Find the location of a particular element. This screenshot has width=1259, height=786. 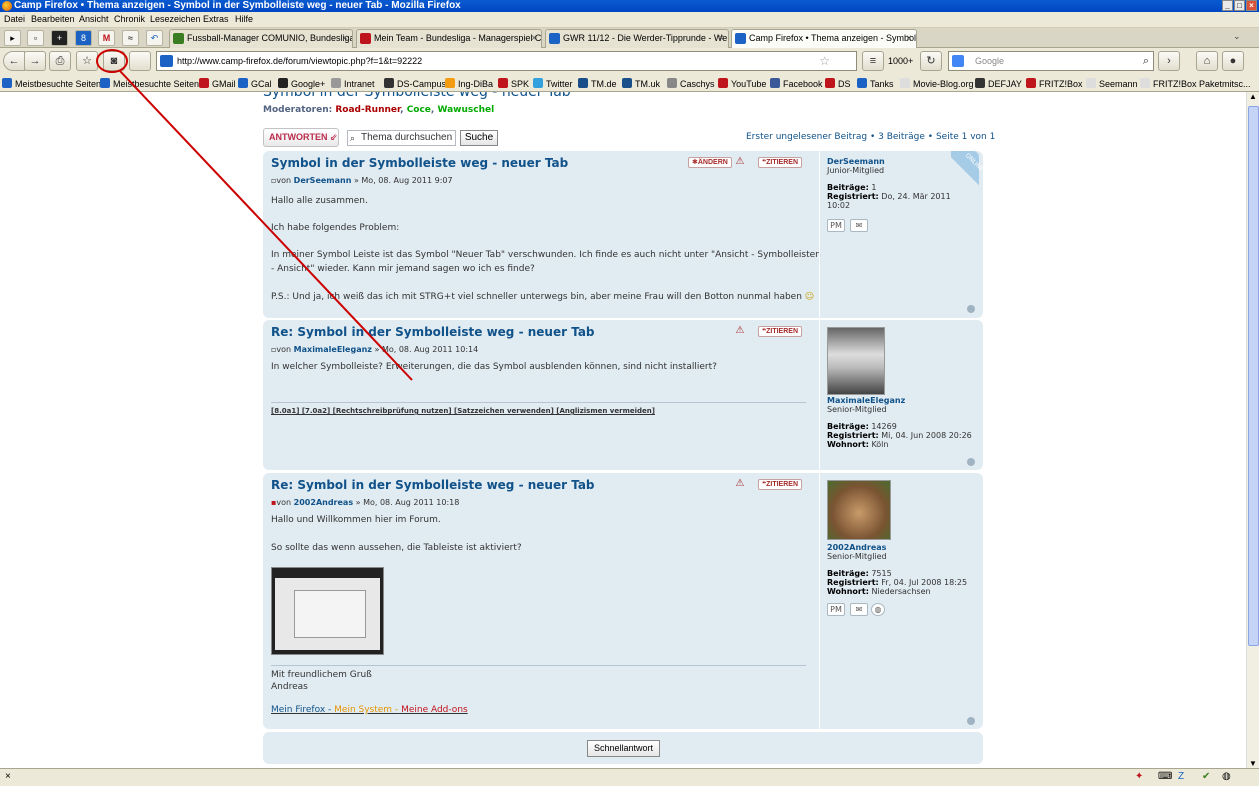

bookmark-star-icon: ☆ is located at coordinates (824, 61).